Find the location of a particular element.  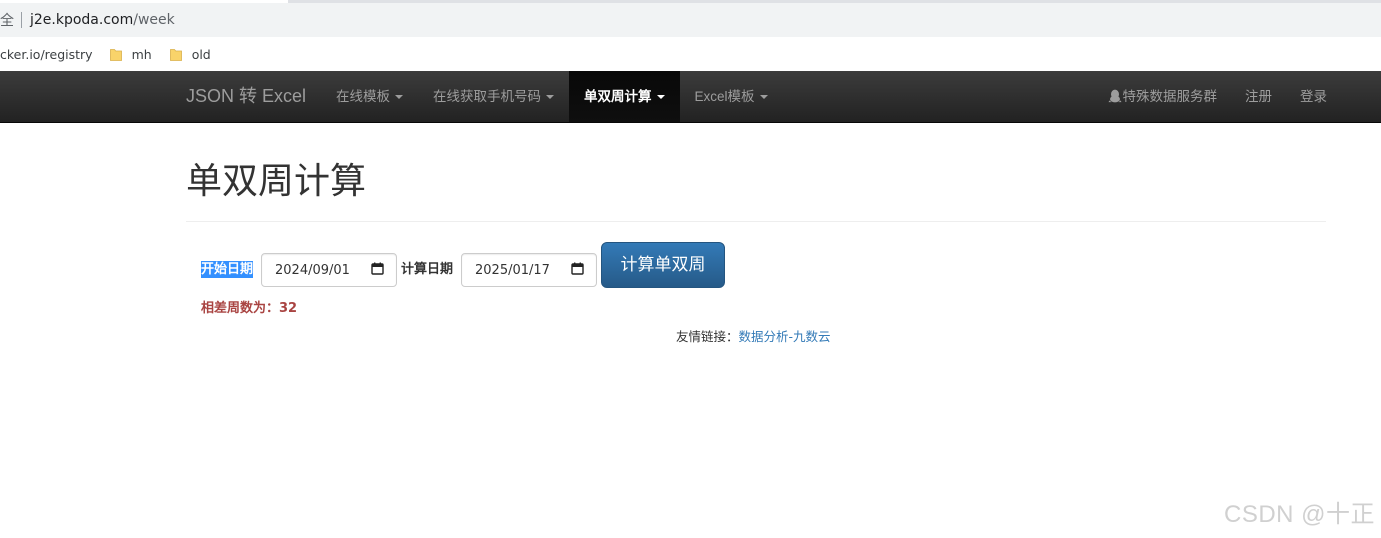

url-path: /week is located at coordinates (154, 20).